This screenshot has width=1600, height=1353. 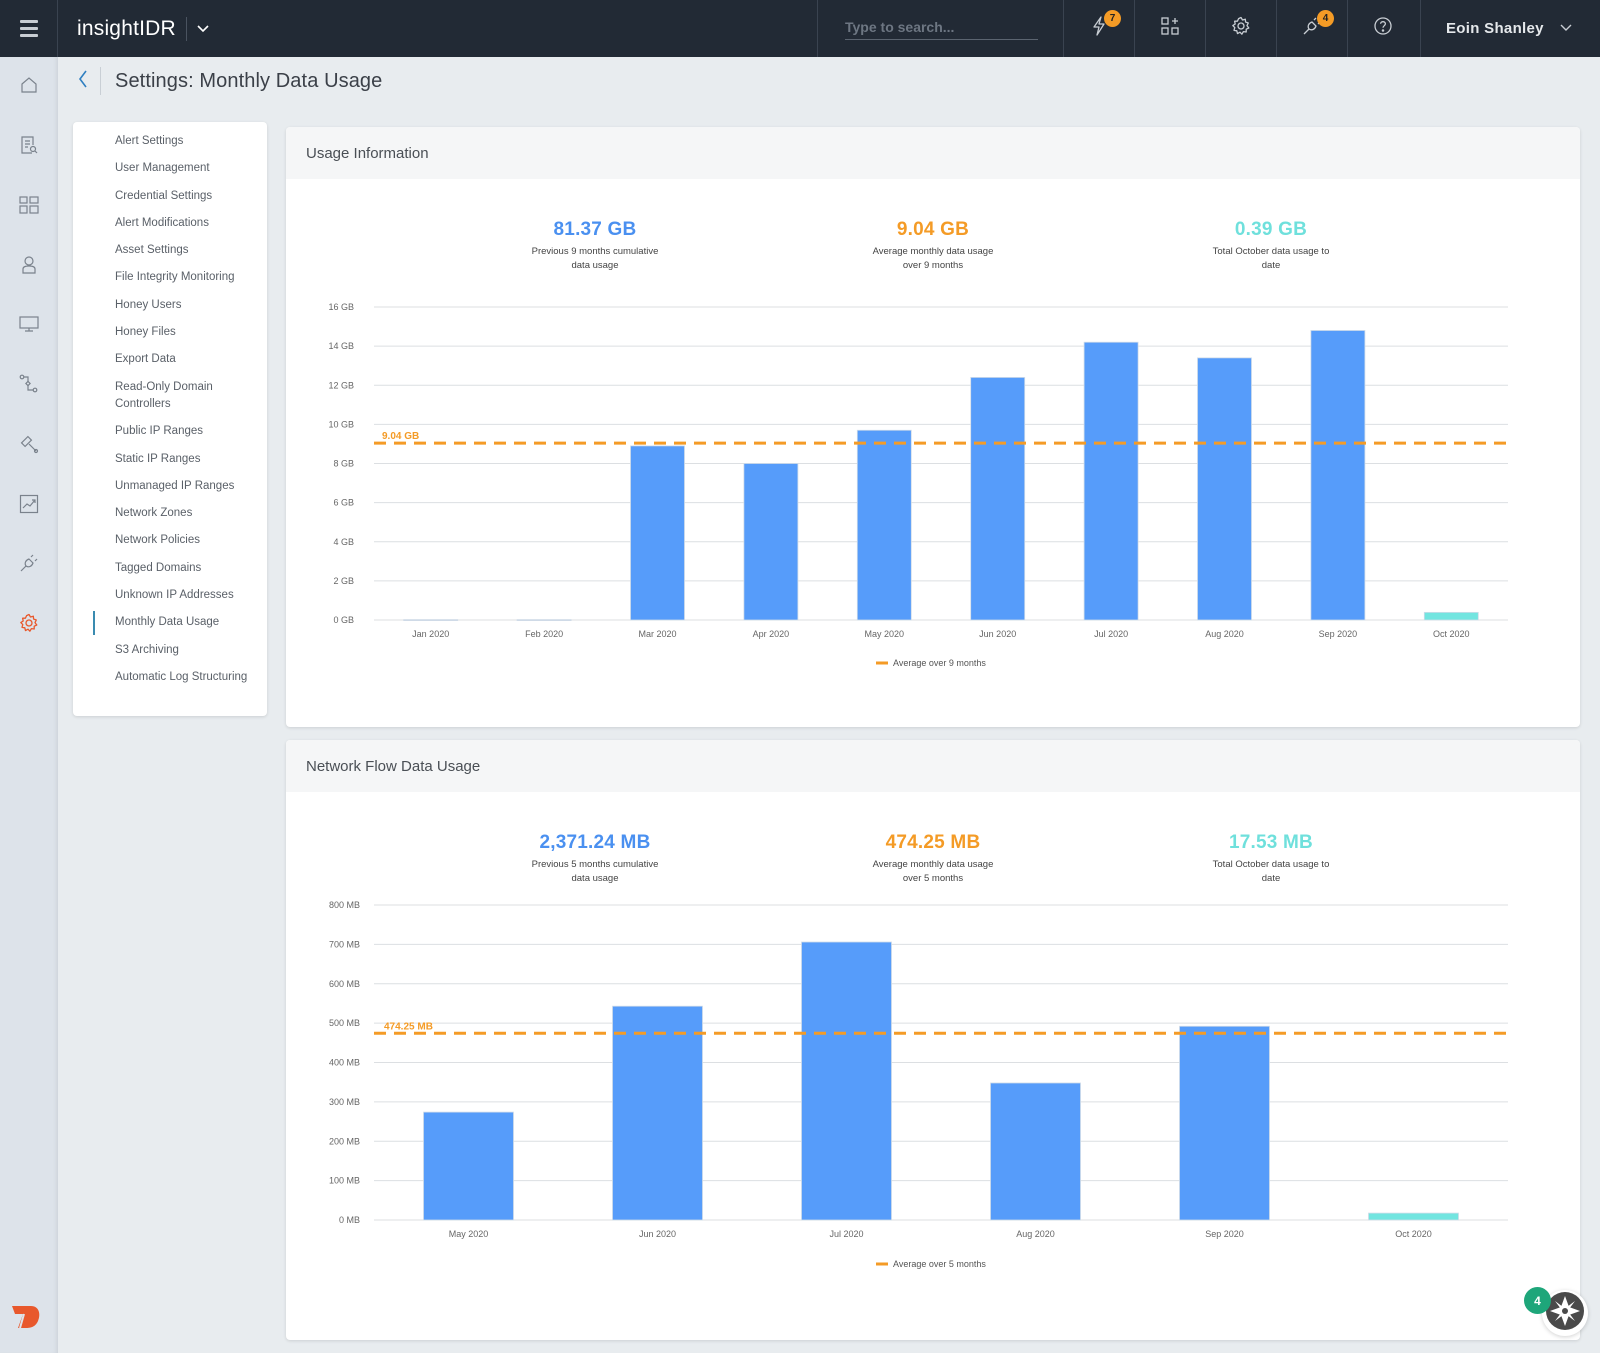 What do you see at coordinates (170, 595) in the screenshot?
I see `settings-nav-item: Unknown IP Addresses` at bounding box center [170, 595].